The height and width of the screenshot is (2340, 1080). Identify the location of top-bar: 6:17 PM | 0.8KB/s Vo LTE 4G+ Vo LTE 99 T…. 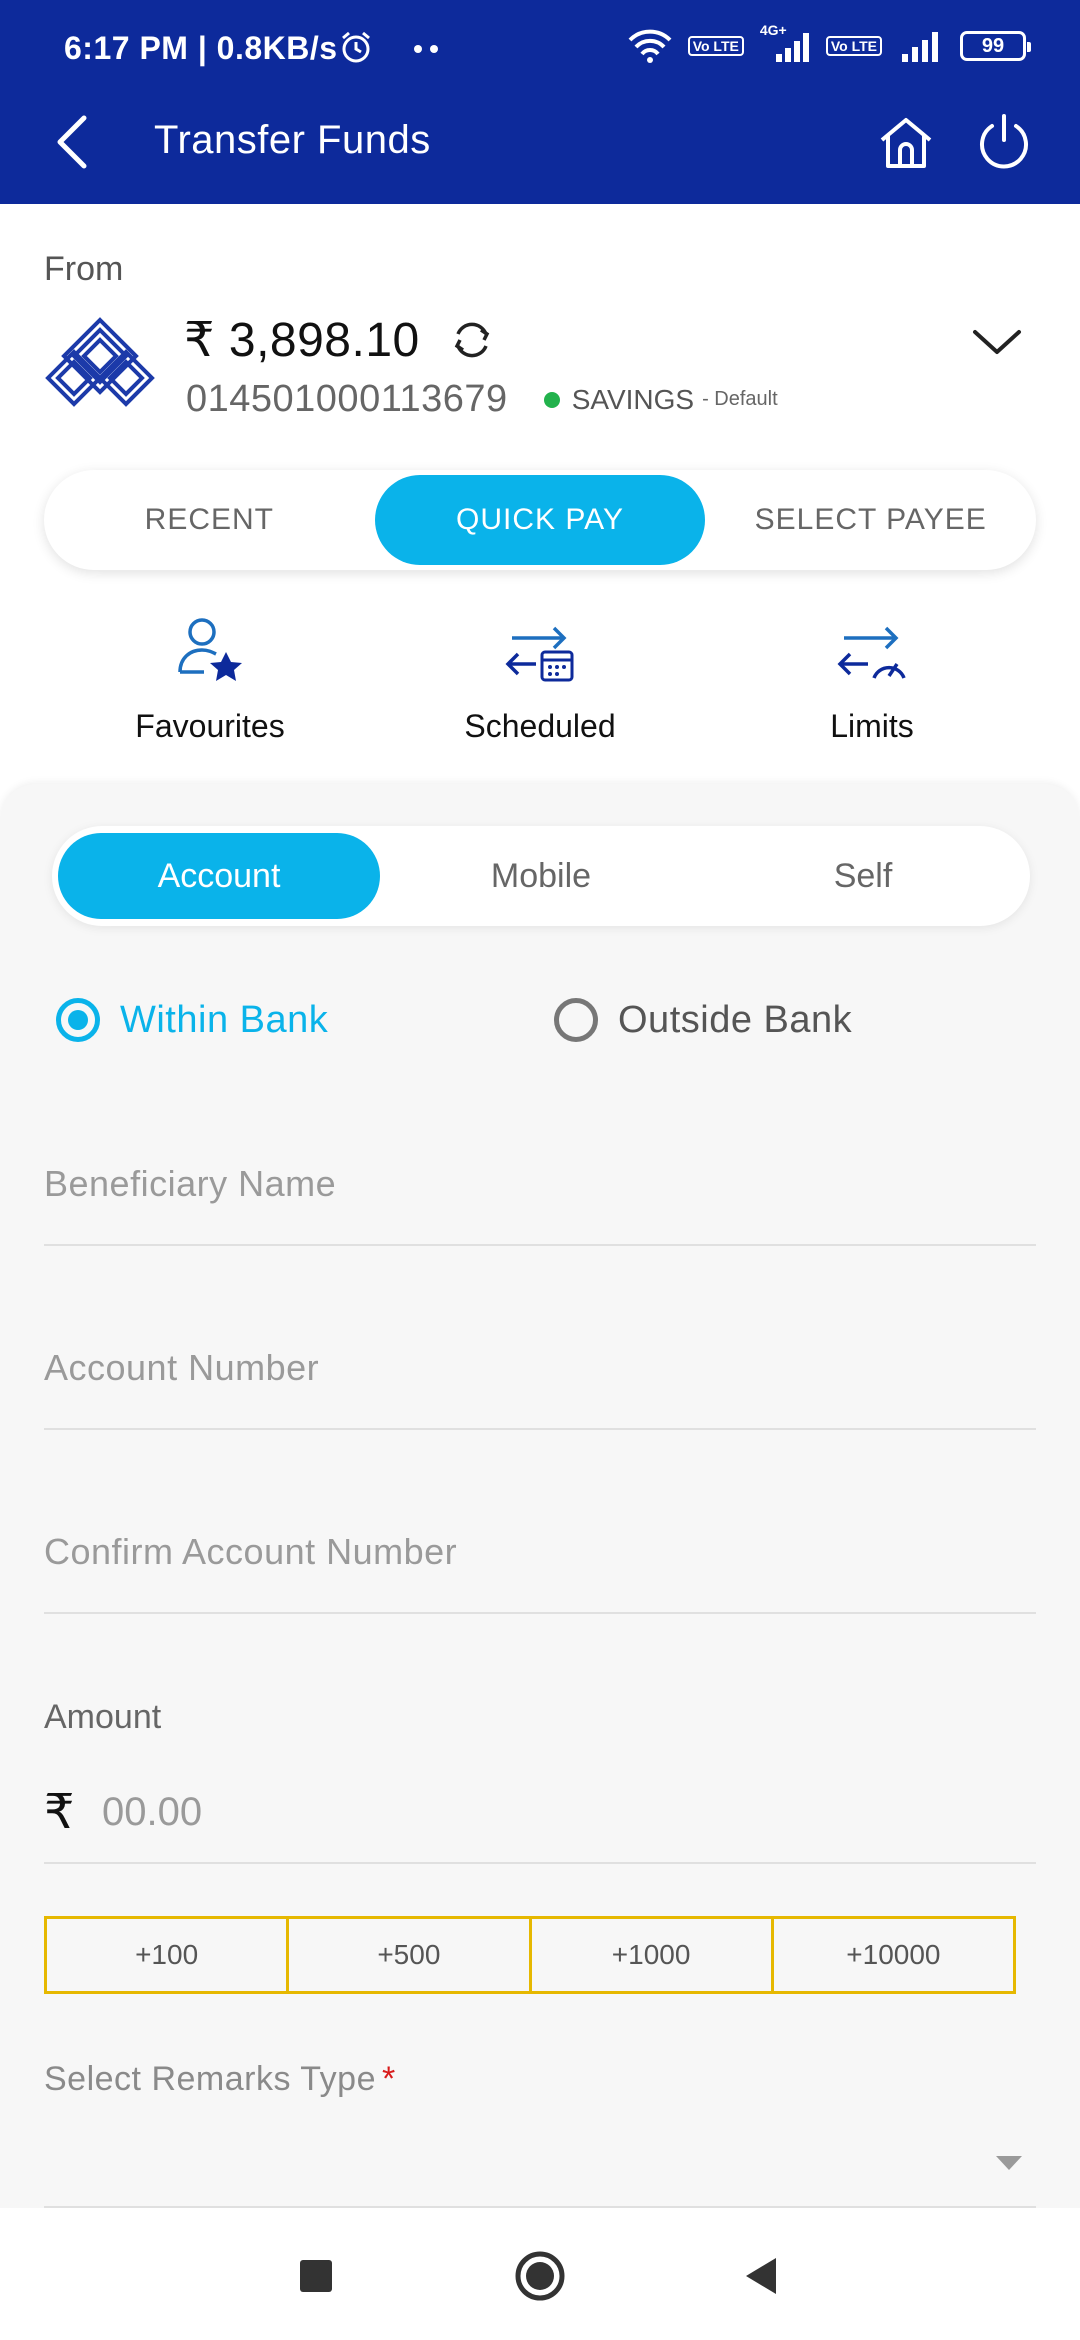
(540, 102).